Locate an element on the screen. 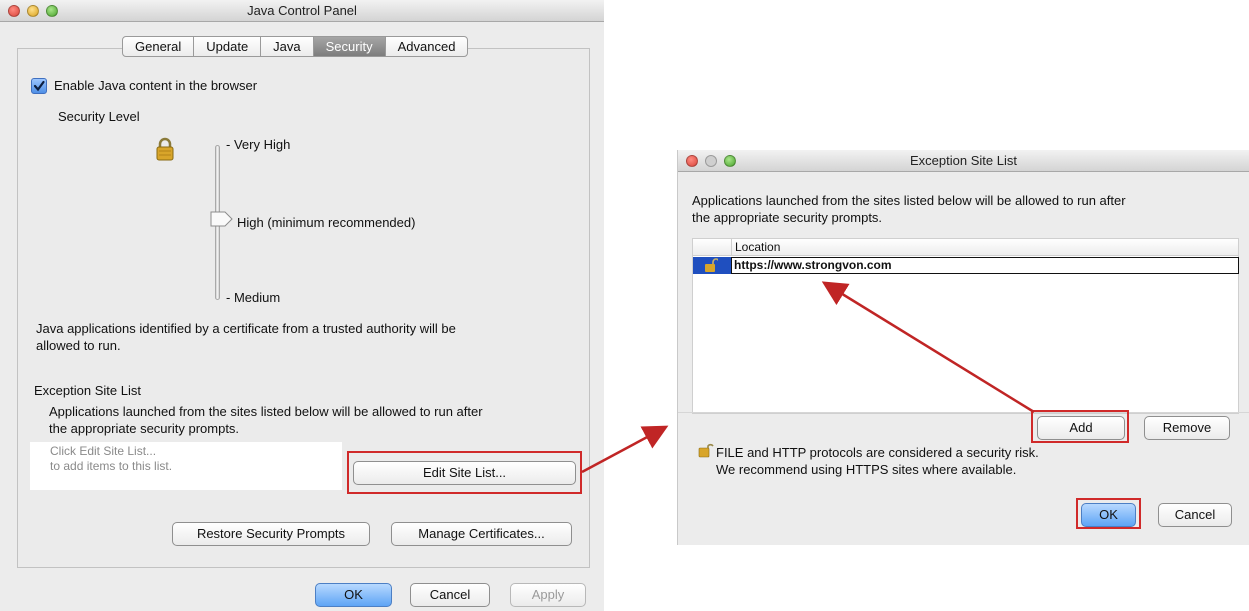 Image resolution: width=1249 pixels, height=611 pixels. java-panel-titlebar: Java Control Panel is located at coordinates (302, 11).